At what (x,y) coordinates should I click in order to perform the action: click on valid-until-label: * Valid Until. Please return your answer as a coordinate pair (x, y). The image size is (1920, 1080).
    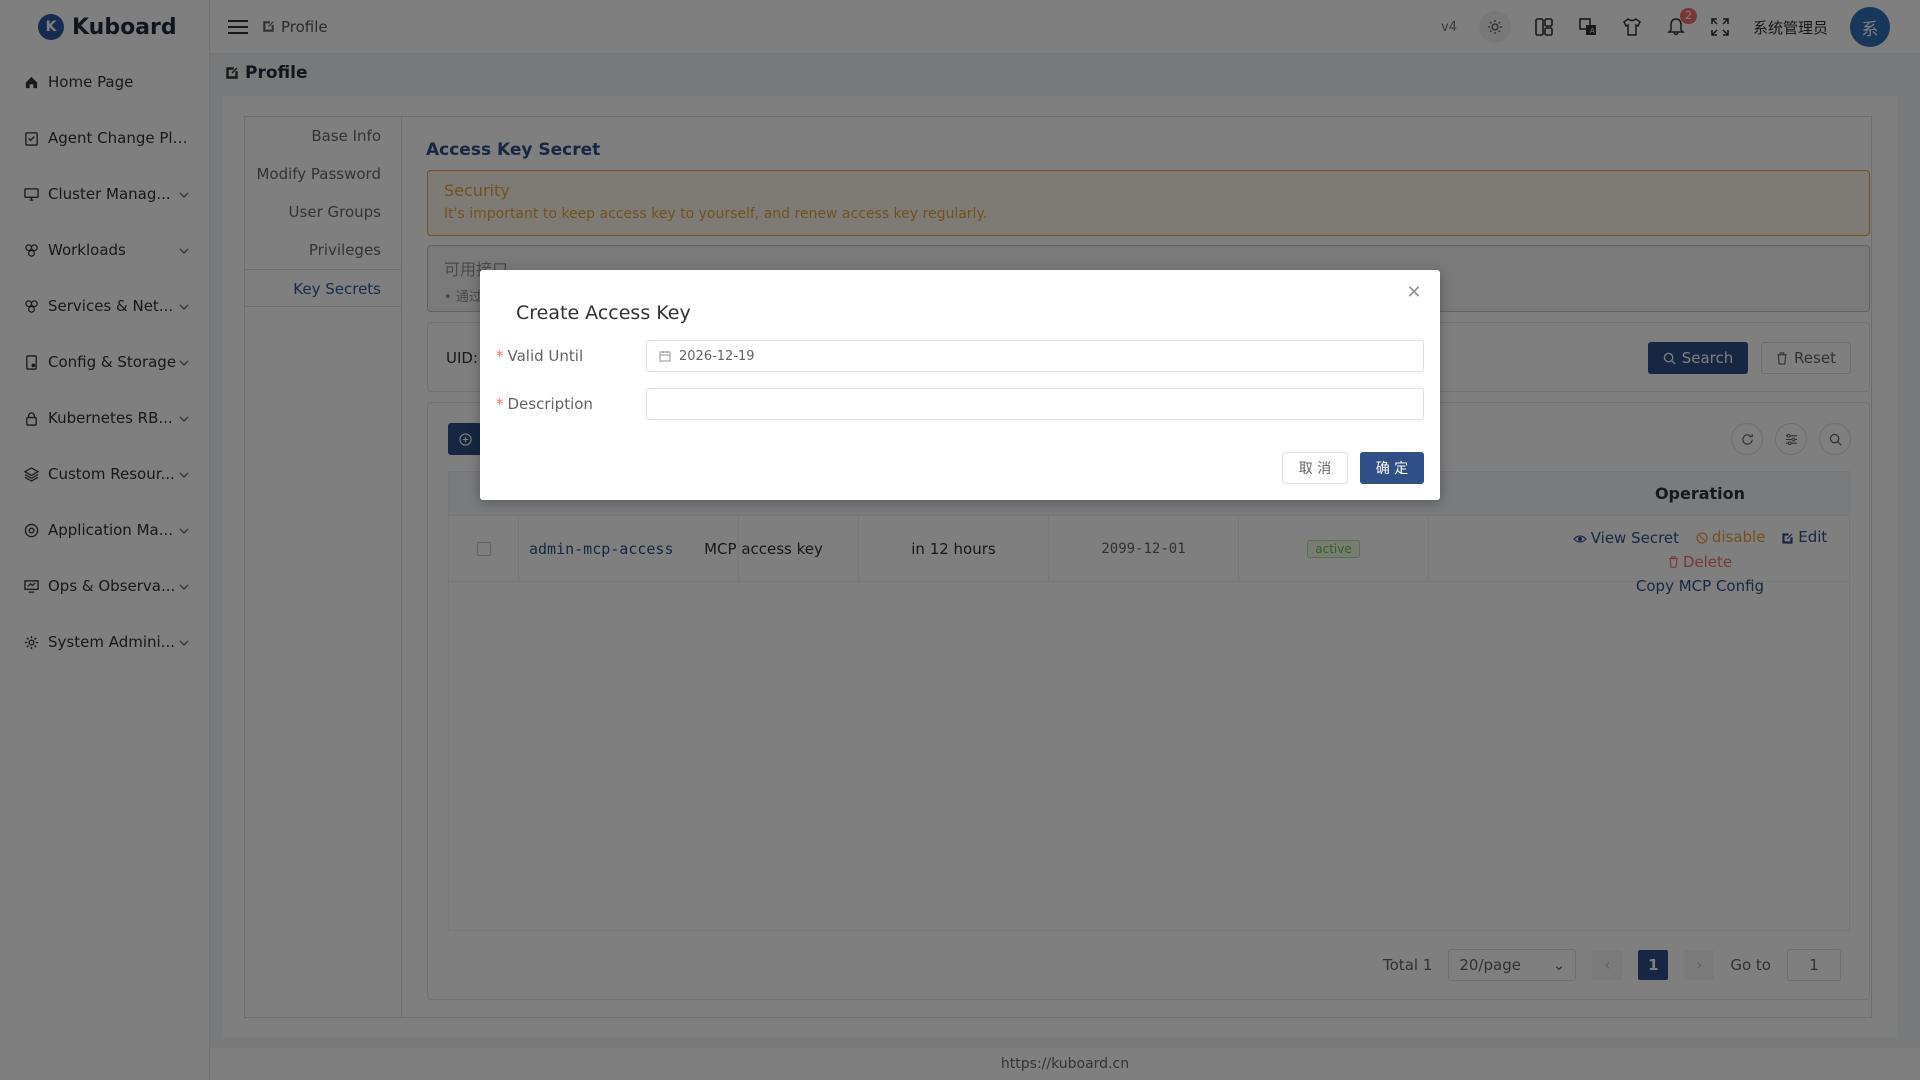
    Looking at the image, I should click on (540, 356).